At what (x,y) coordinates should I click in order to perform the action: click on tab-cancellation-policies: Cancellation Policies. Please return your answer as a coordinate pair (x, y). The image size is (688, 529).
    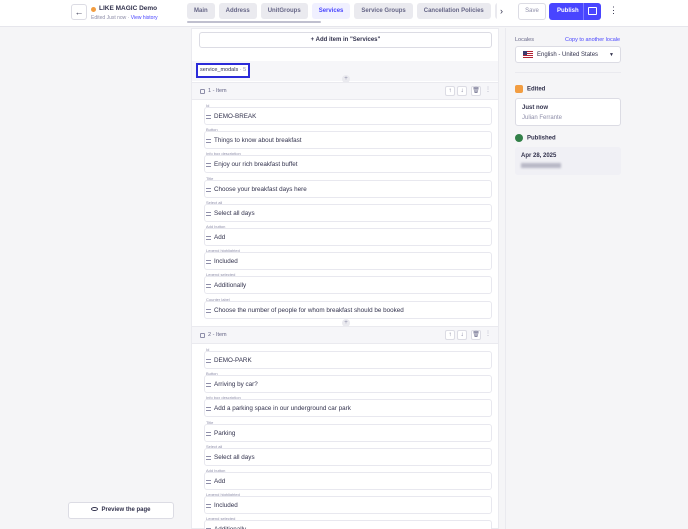
    Looking at the image, I should click on (453, 11).